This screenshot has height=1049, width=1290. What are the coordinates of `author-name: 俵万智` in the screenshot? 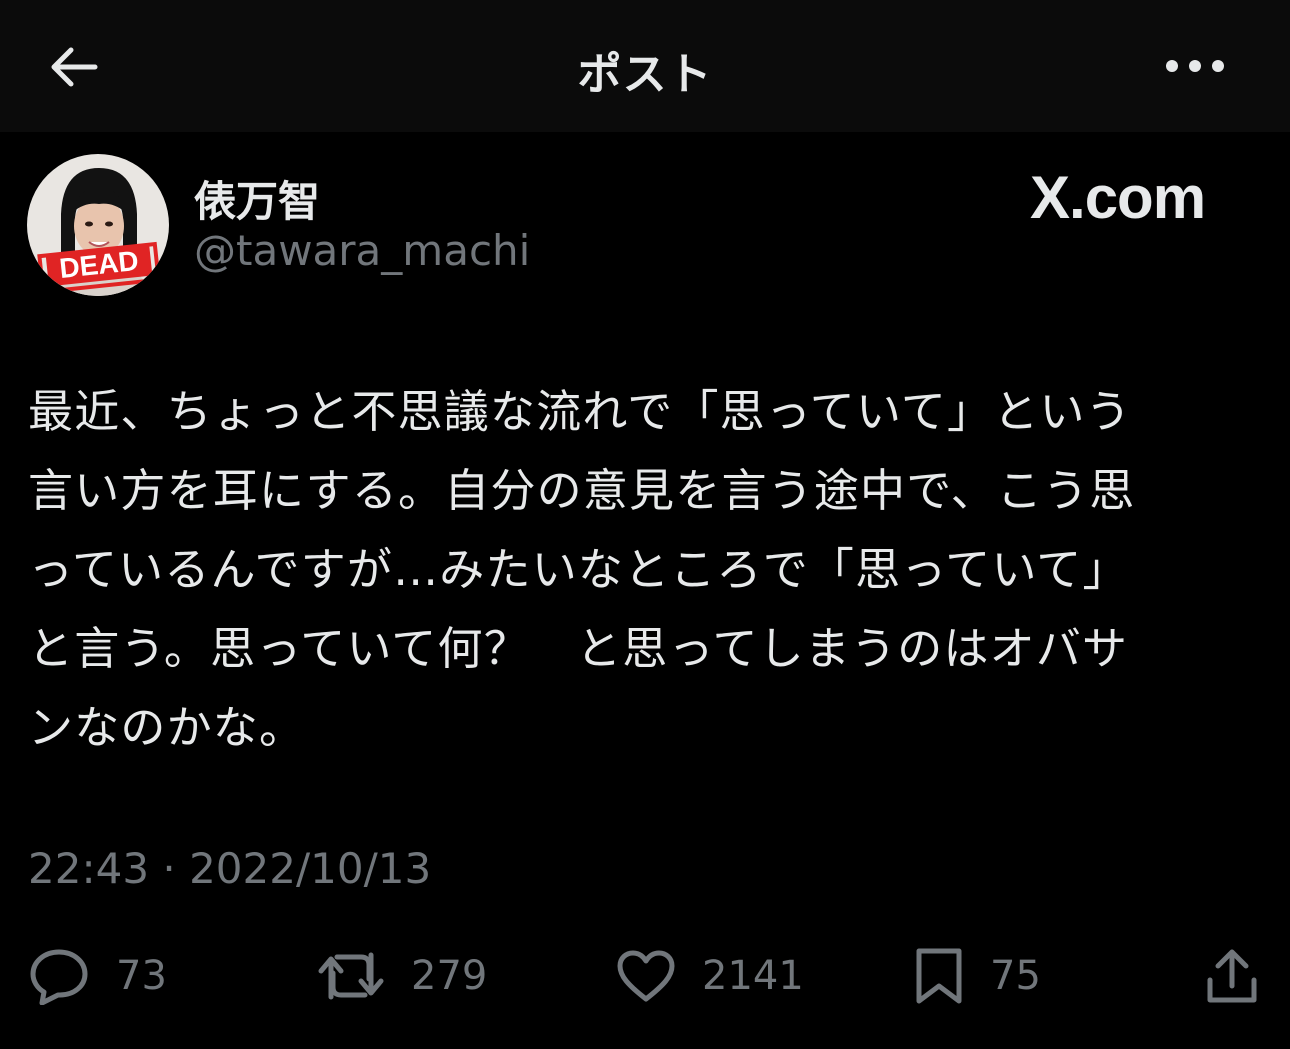 It's located at (257, 198).